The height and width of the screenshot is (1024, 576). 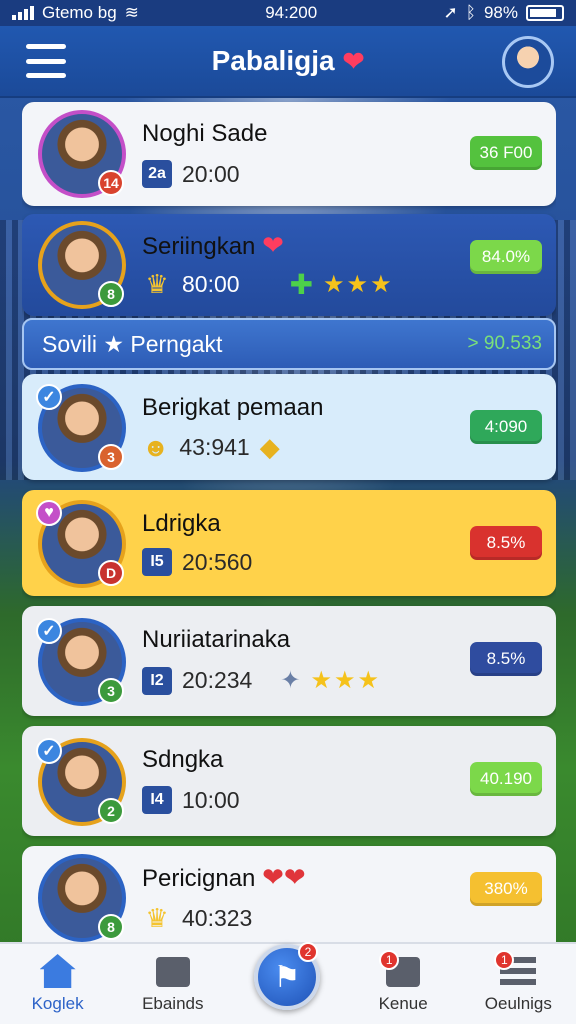 I want to click on player-meta: 2a 20:00, so click(x=191, y=174).